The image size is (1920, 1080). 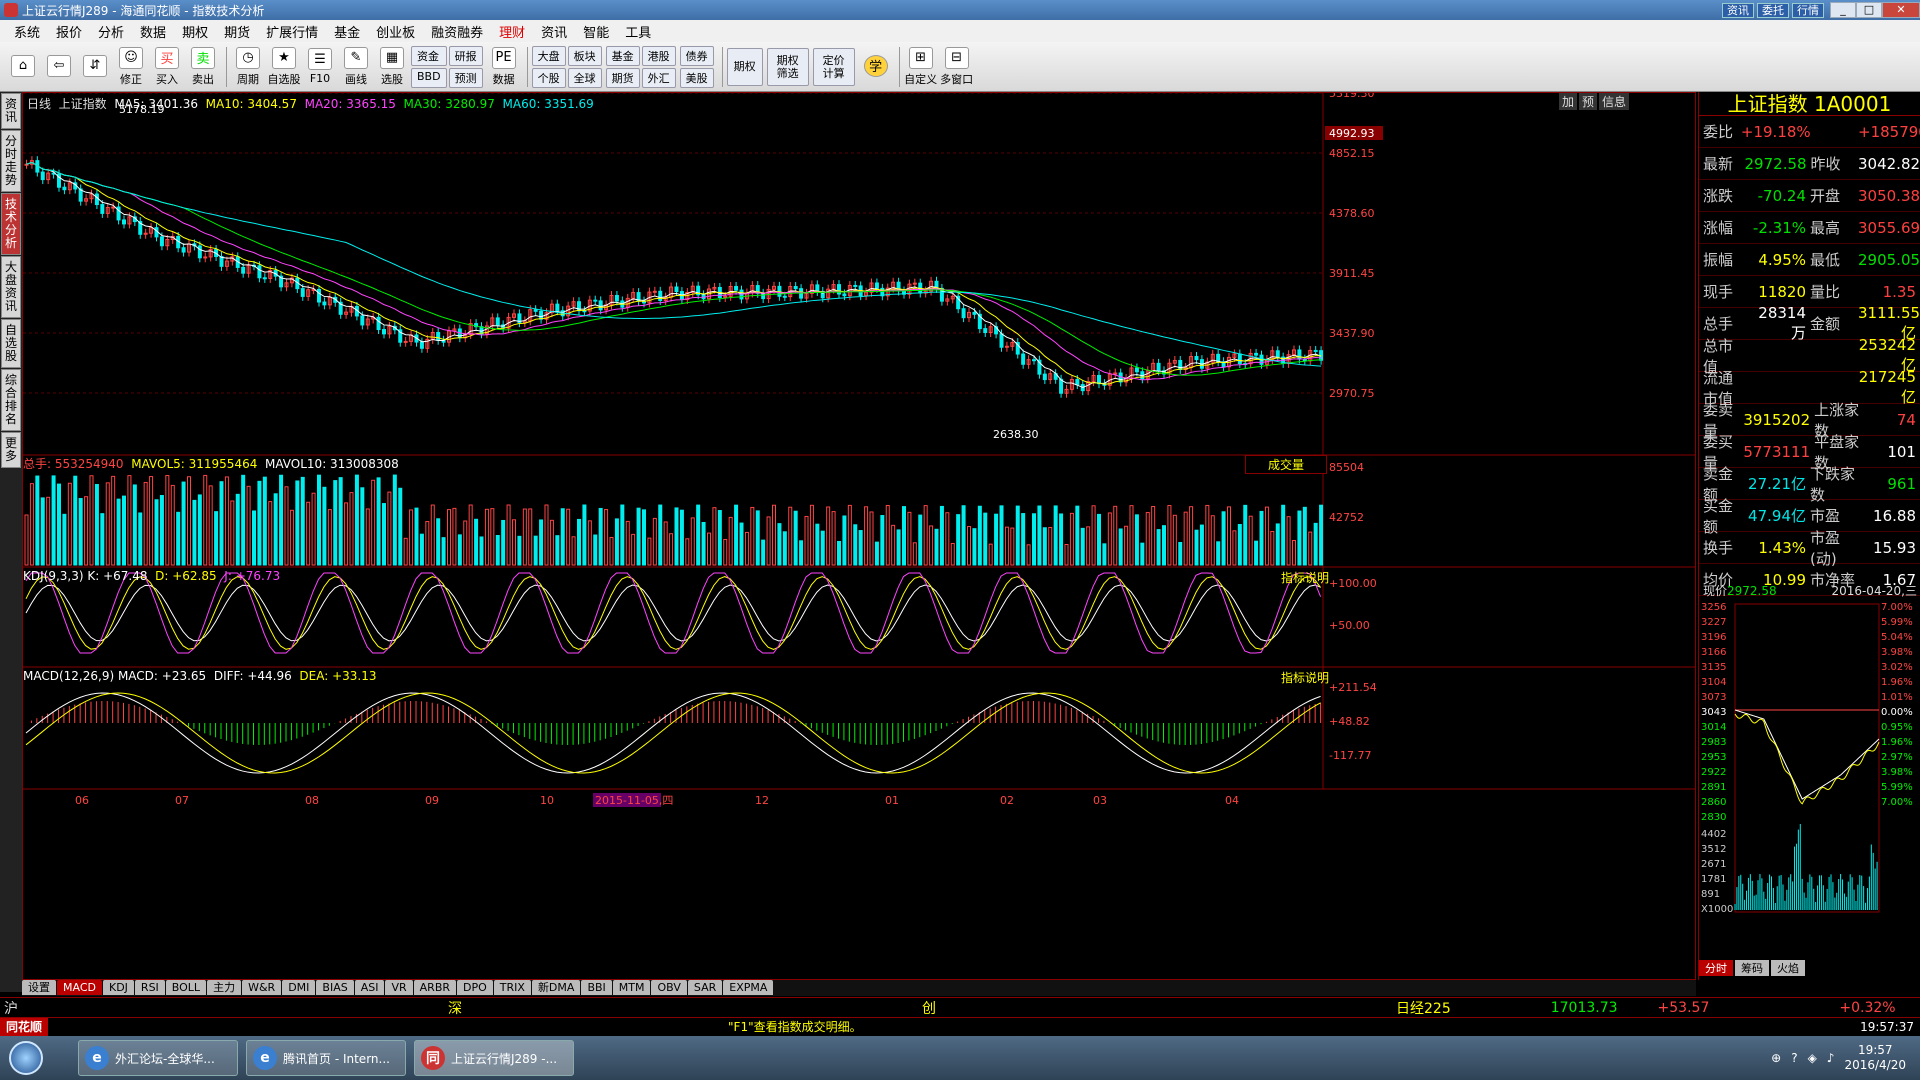 I want to click on tab-watchlist: 自选股, so click(x=11, y=343).